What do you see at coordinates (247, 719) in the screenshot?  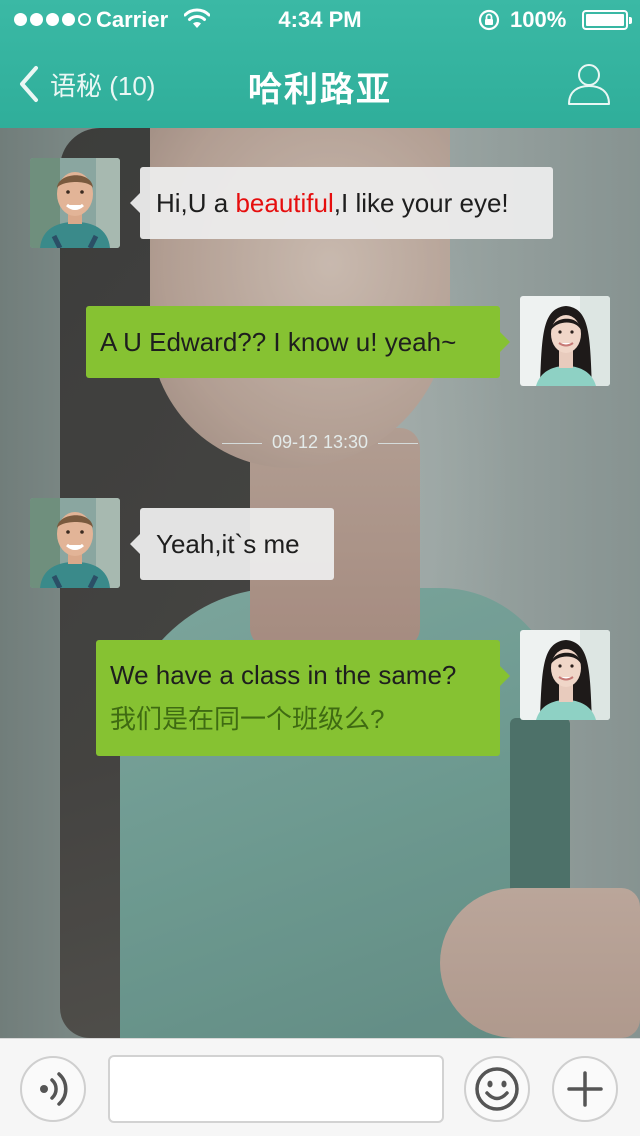 I see `message-translation: 我们是在同一个班级么?` at bounding box center [247, 719].